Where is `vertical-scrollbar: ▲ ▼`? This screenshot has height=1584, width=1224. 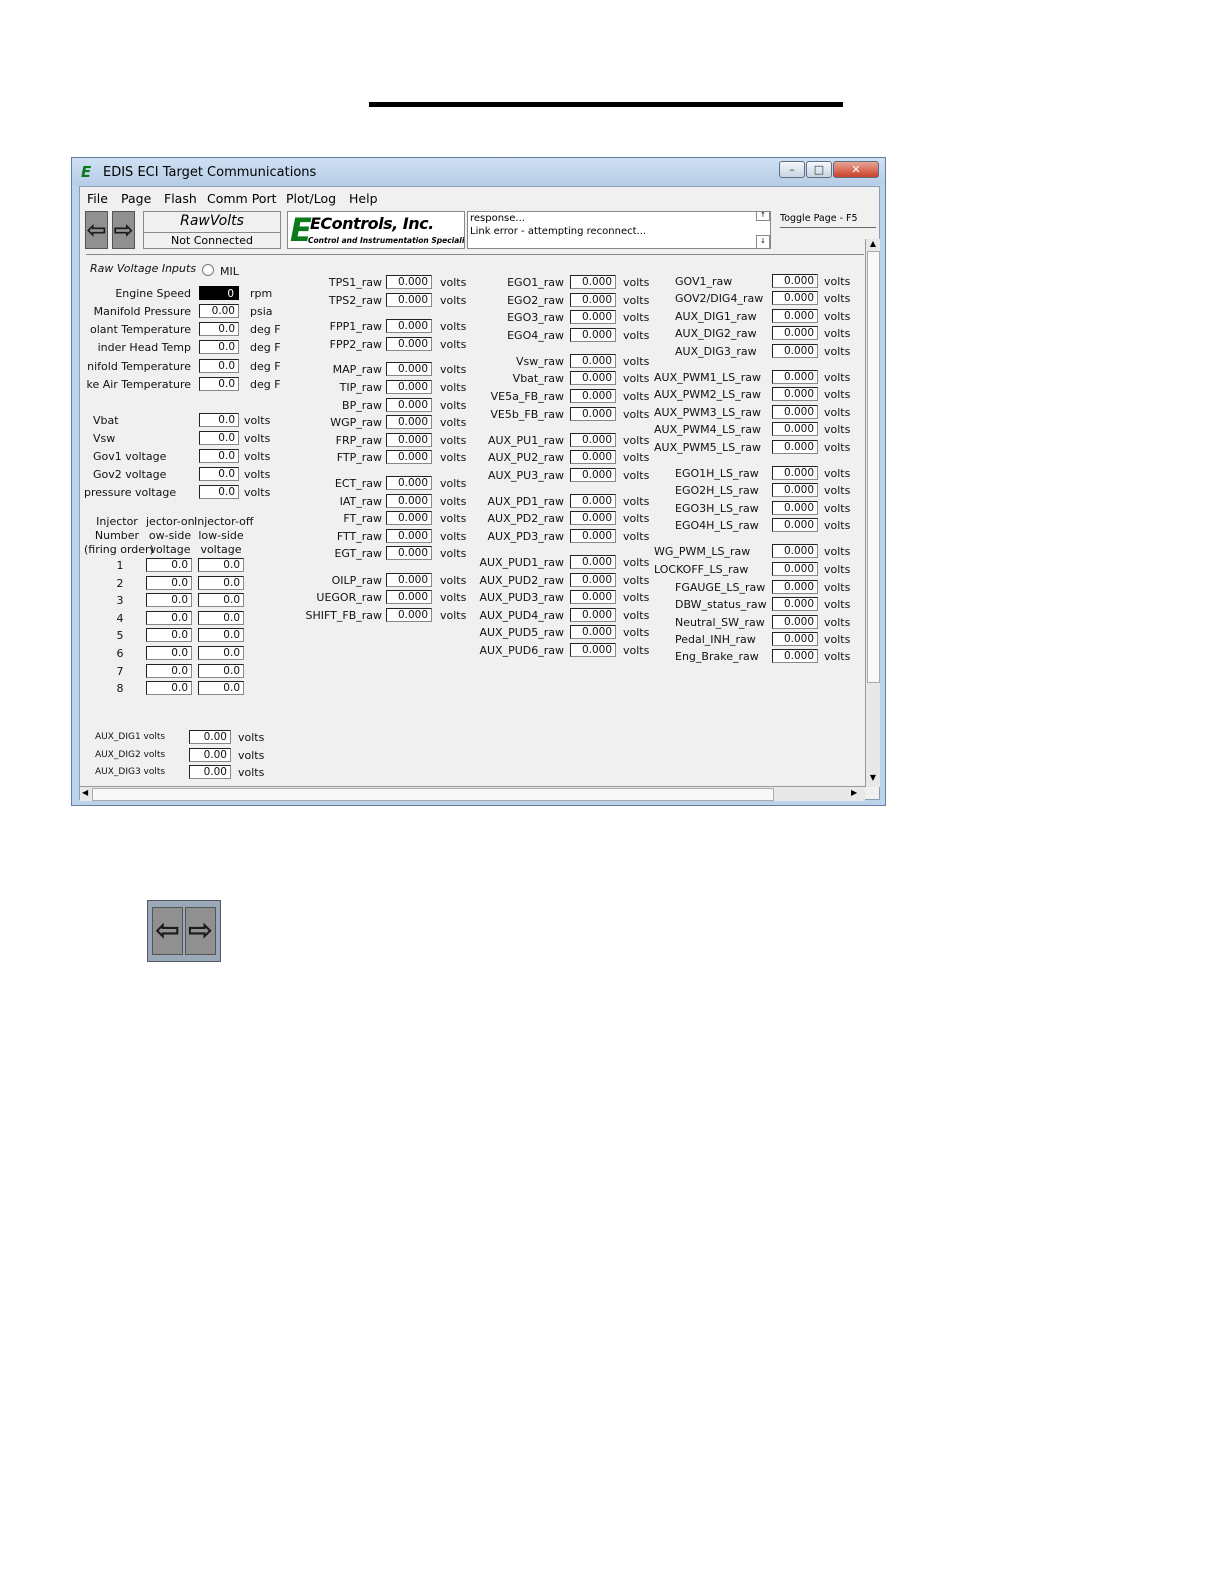
vertical-scrollbar: ▲ ▼ is located at coordinates (872, 513).